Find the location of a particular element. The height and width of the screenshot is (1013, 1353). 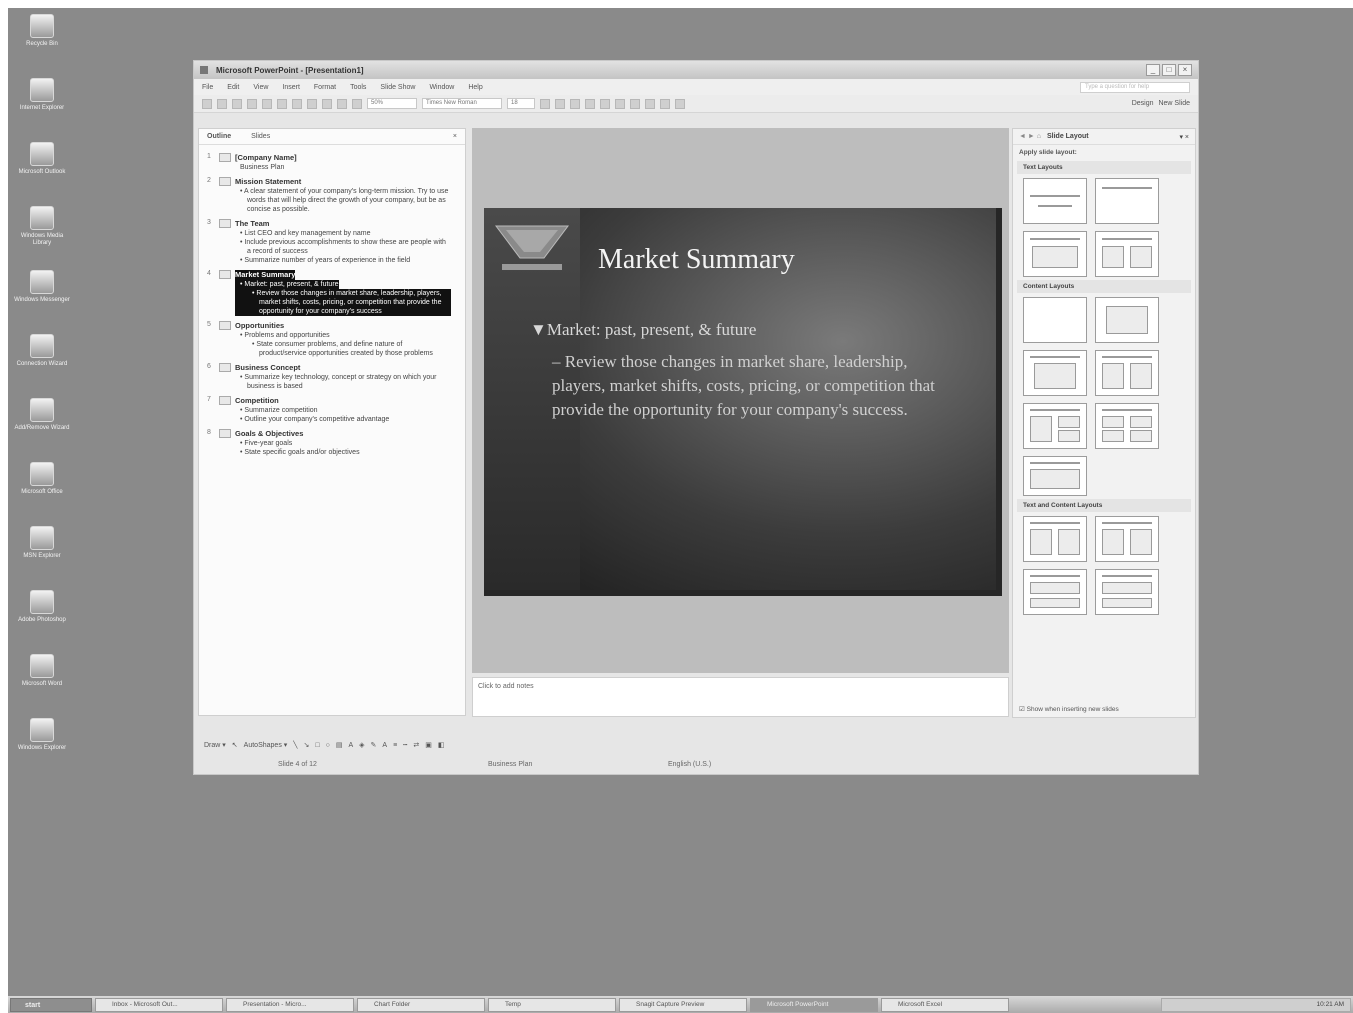

textbox-icon: ▤ is located at coordinates (339, 745).